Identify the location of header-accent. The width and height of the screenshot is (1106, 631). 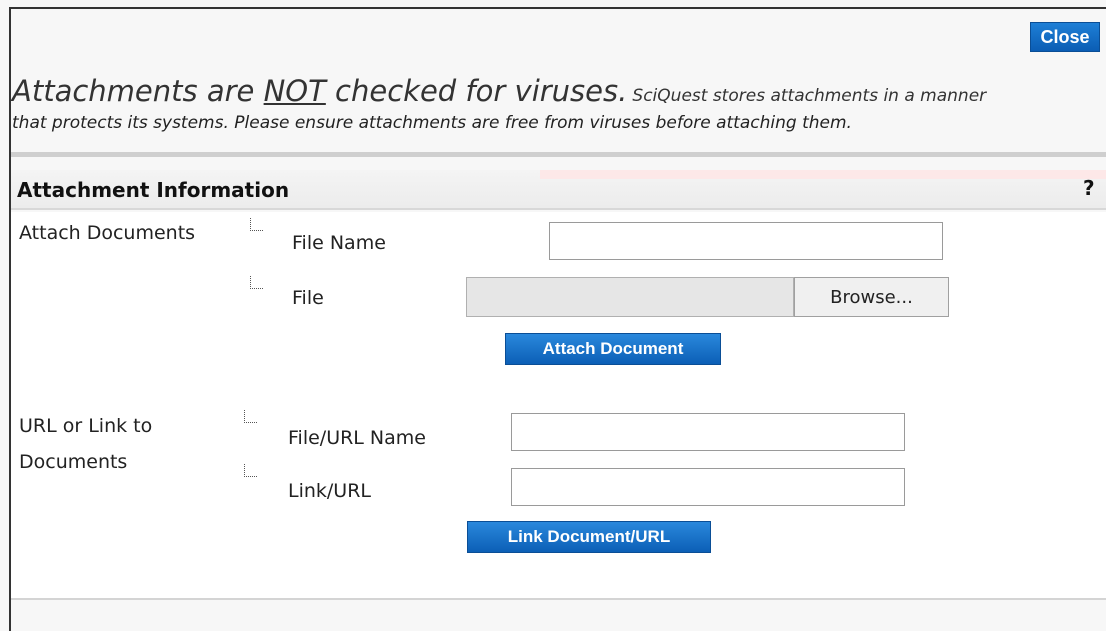
(823, 174).